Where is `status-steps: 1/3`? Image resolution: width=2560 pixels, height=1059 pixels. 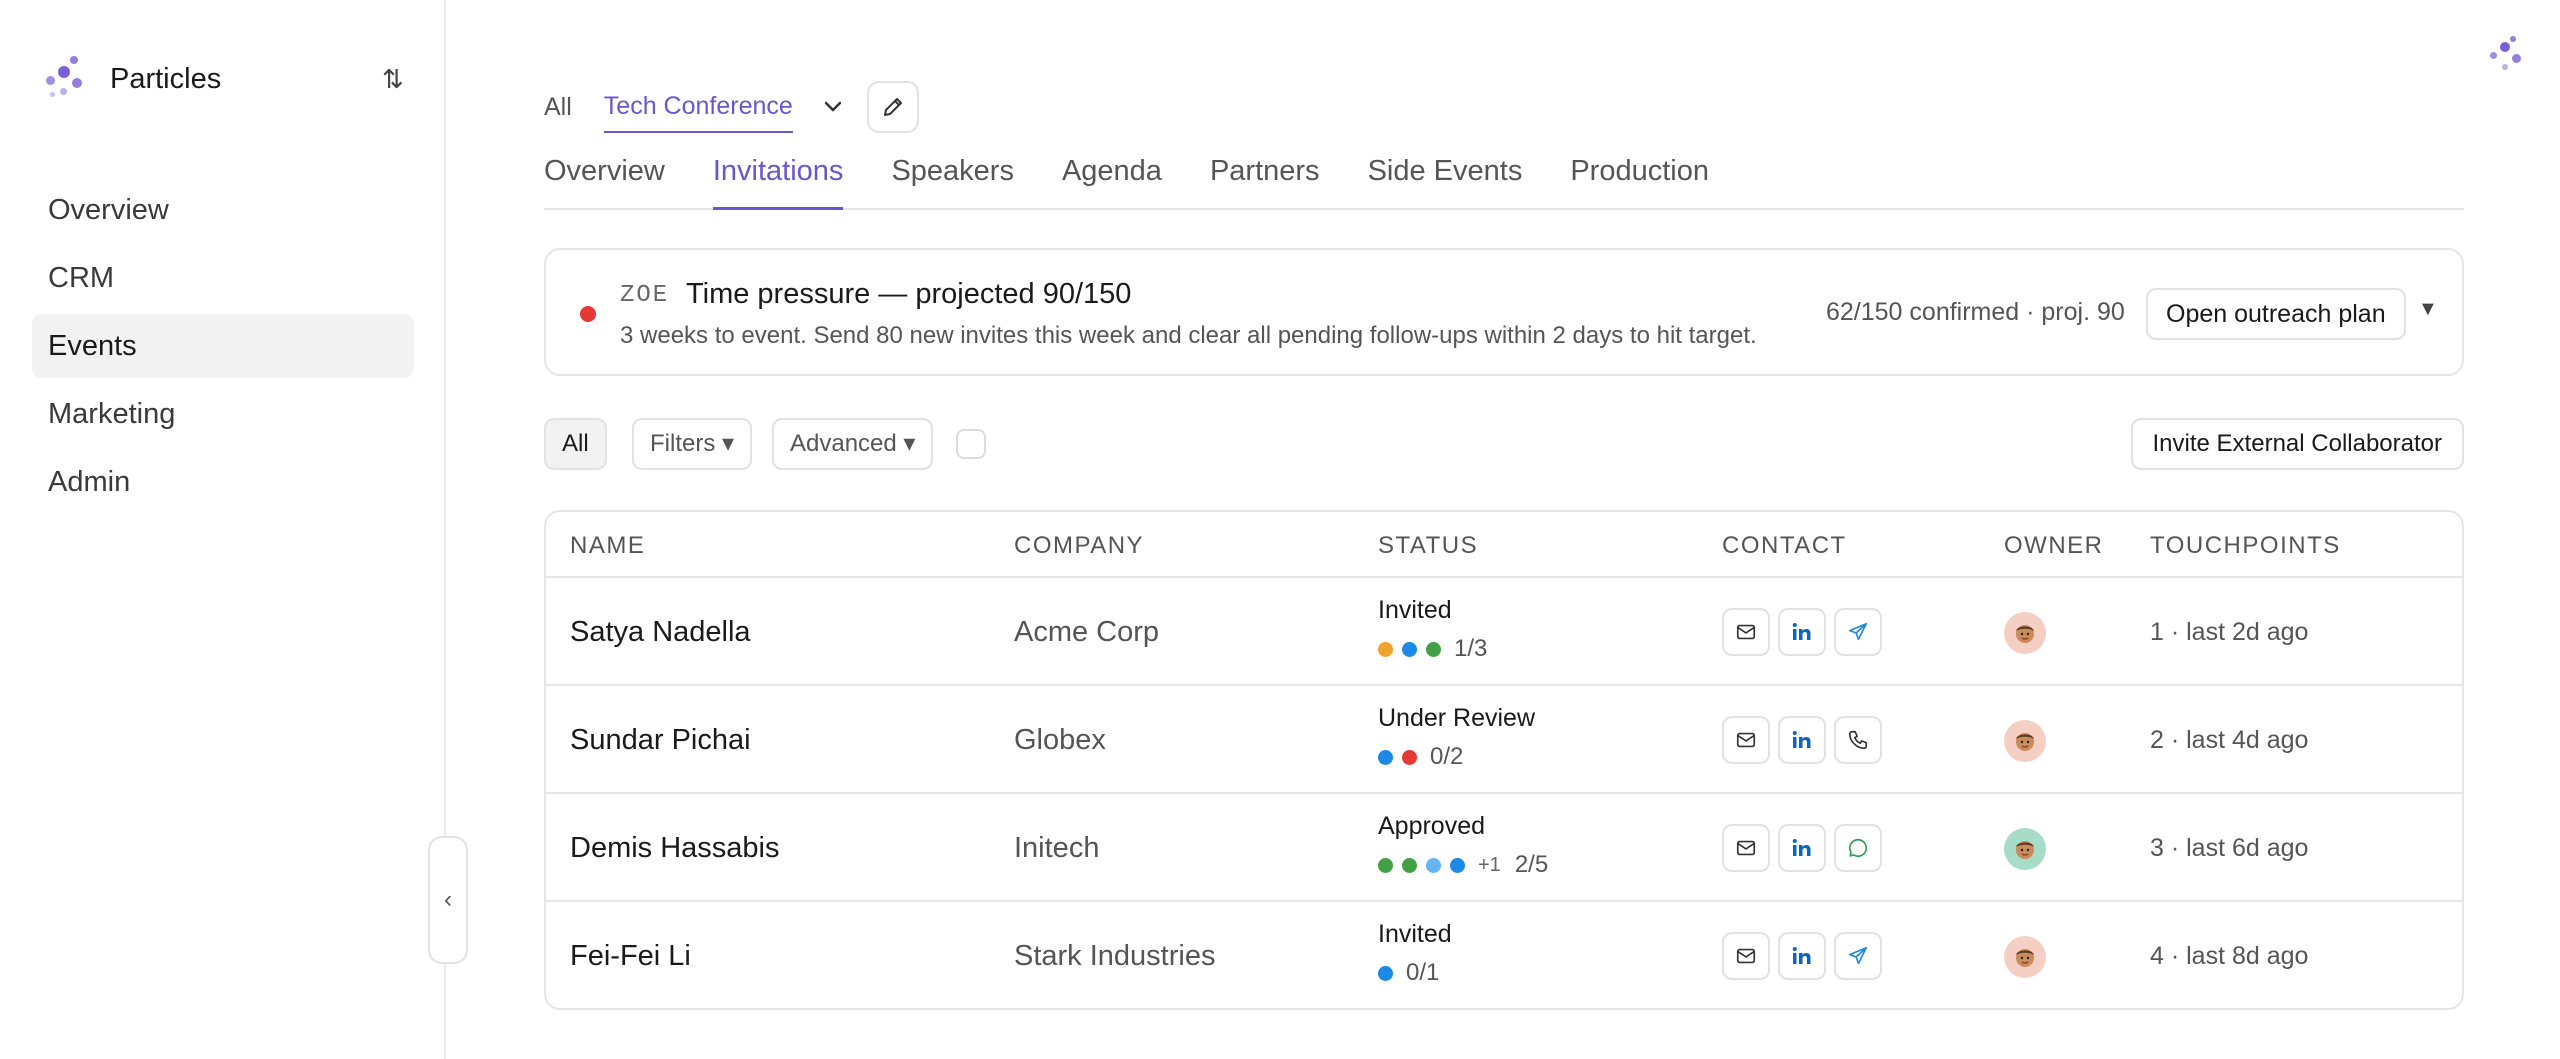
status-steps: 1/3 is located at coordinates (1432, 649).